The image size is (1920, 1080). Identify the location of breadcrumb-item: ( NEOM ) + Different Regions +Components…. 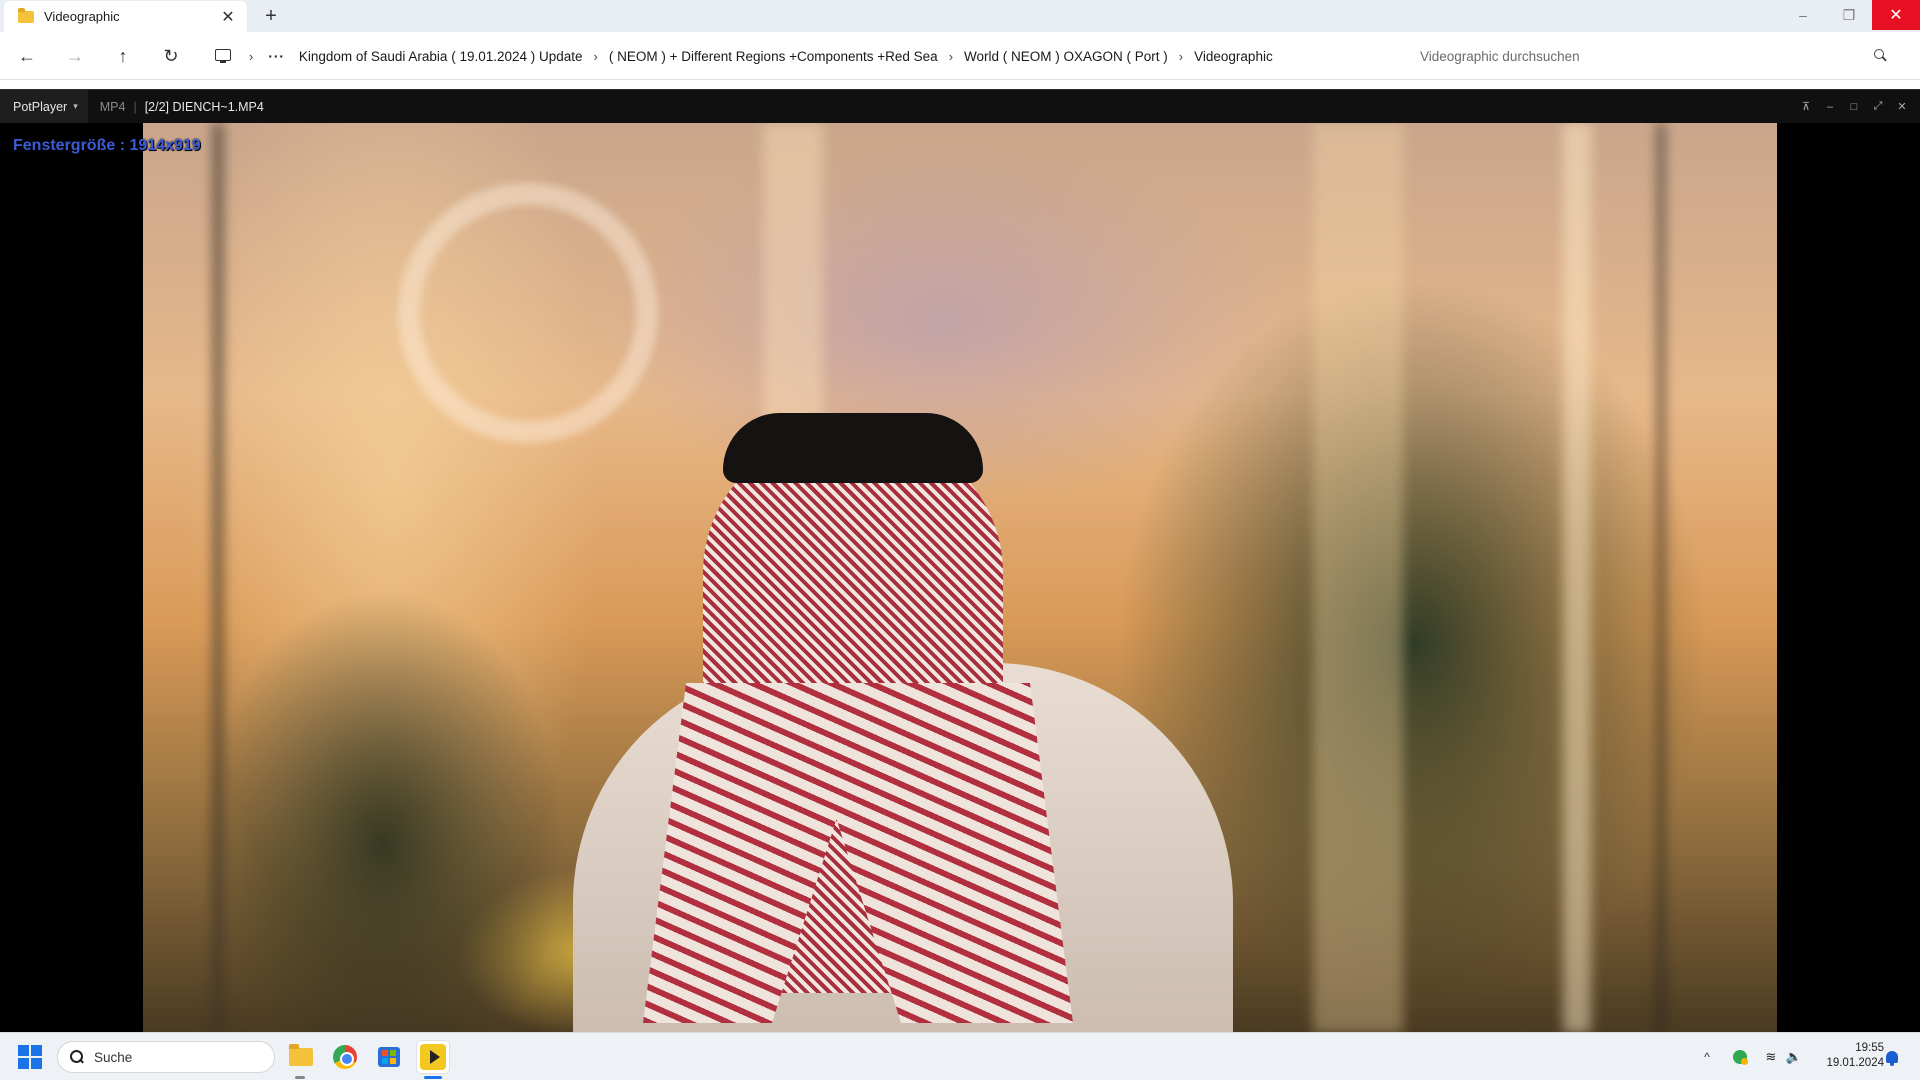
(773, 56).